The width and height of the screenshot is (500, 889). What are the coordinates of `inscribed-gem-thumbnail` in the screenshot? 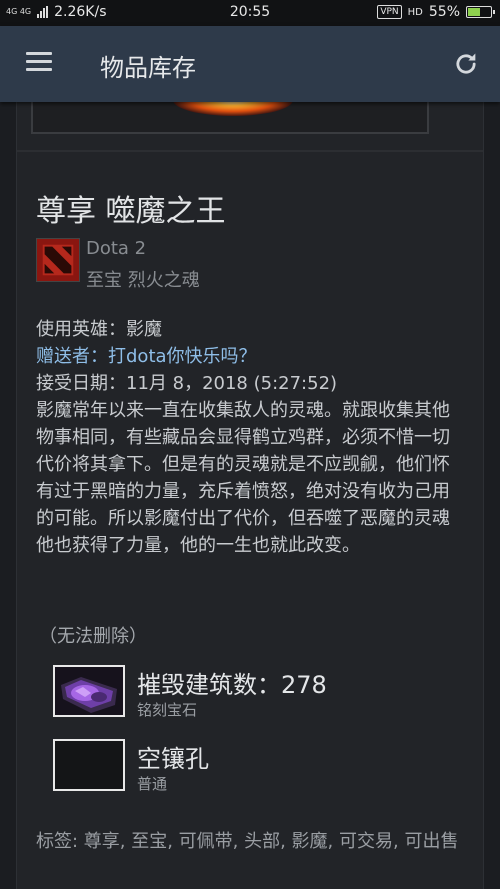 It's located at (89, 691).